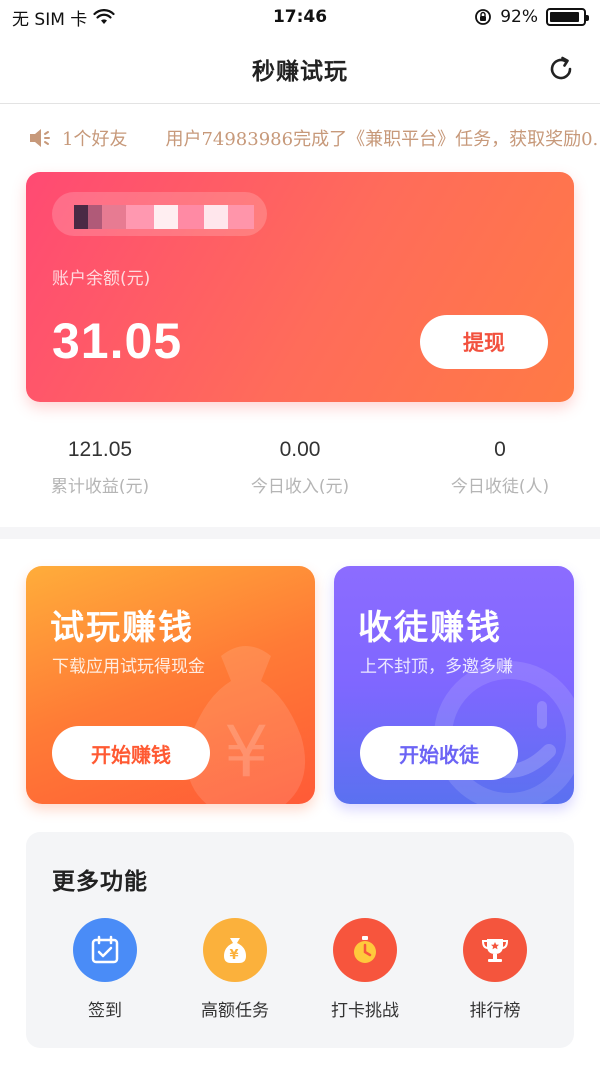 The height and width of the screenshot is (1067, 600). I want to click on more-features-title: 更多功能, so click(100, 882).